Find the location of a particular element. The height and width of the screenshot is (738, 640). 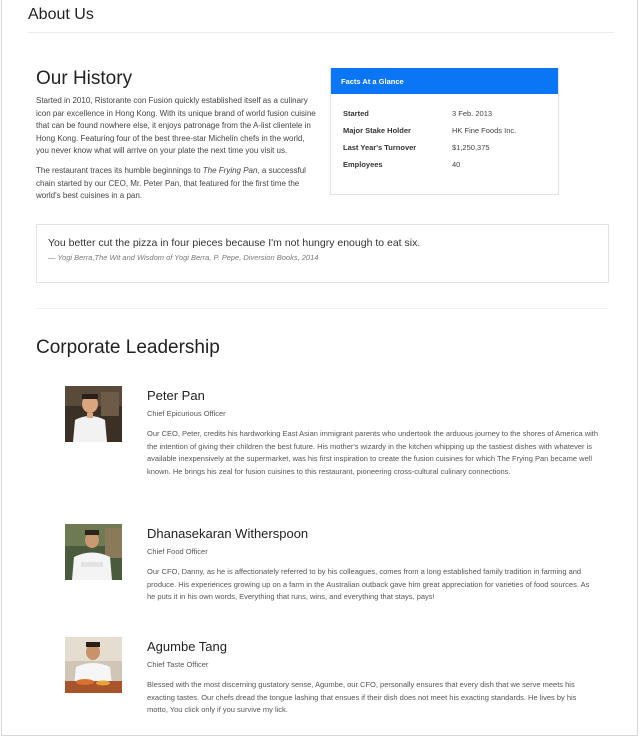

title-divider is located at coordinates (321, 32).